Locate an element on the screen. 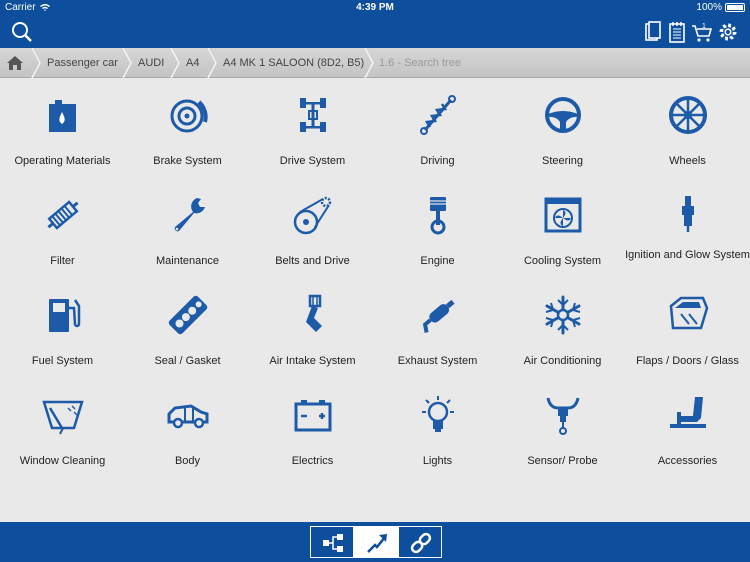  status-bar: Carrier 4:39 PM 100% is located at coordinates (375, 8).